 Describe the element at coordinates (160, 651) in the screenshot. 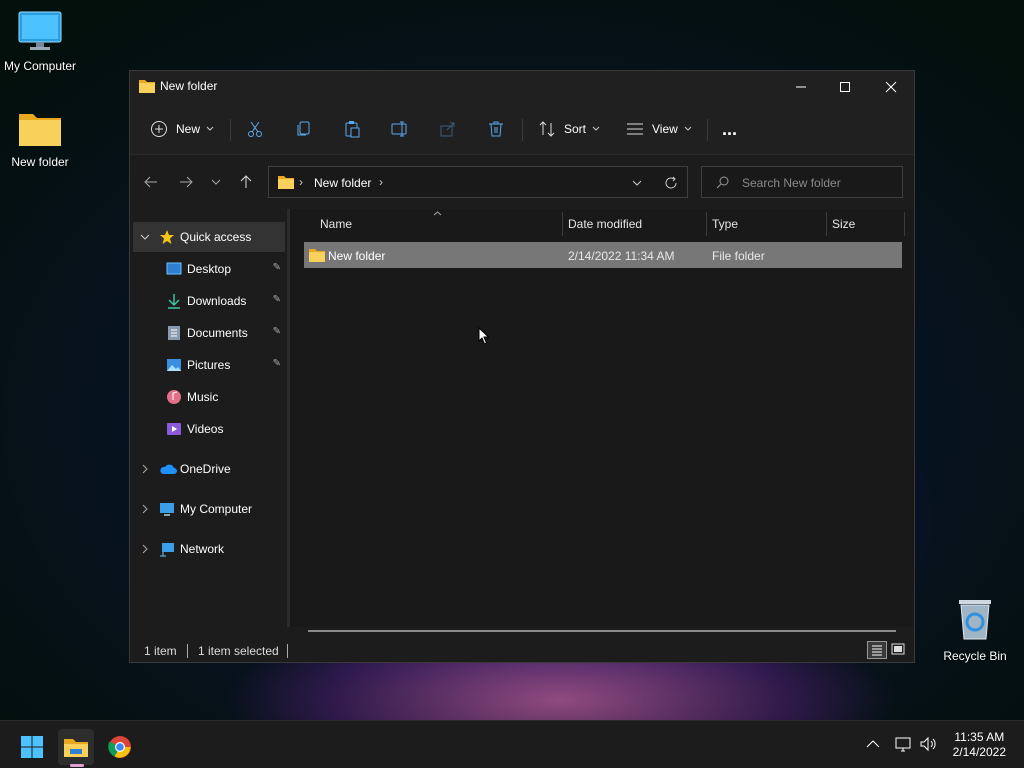

I see `item-count: 1 item` at that location.